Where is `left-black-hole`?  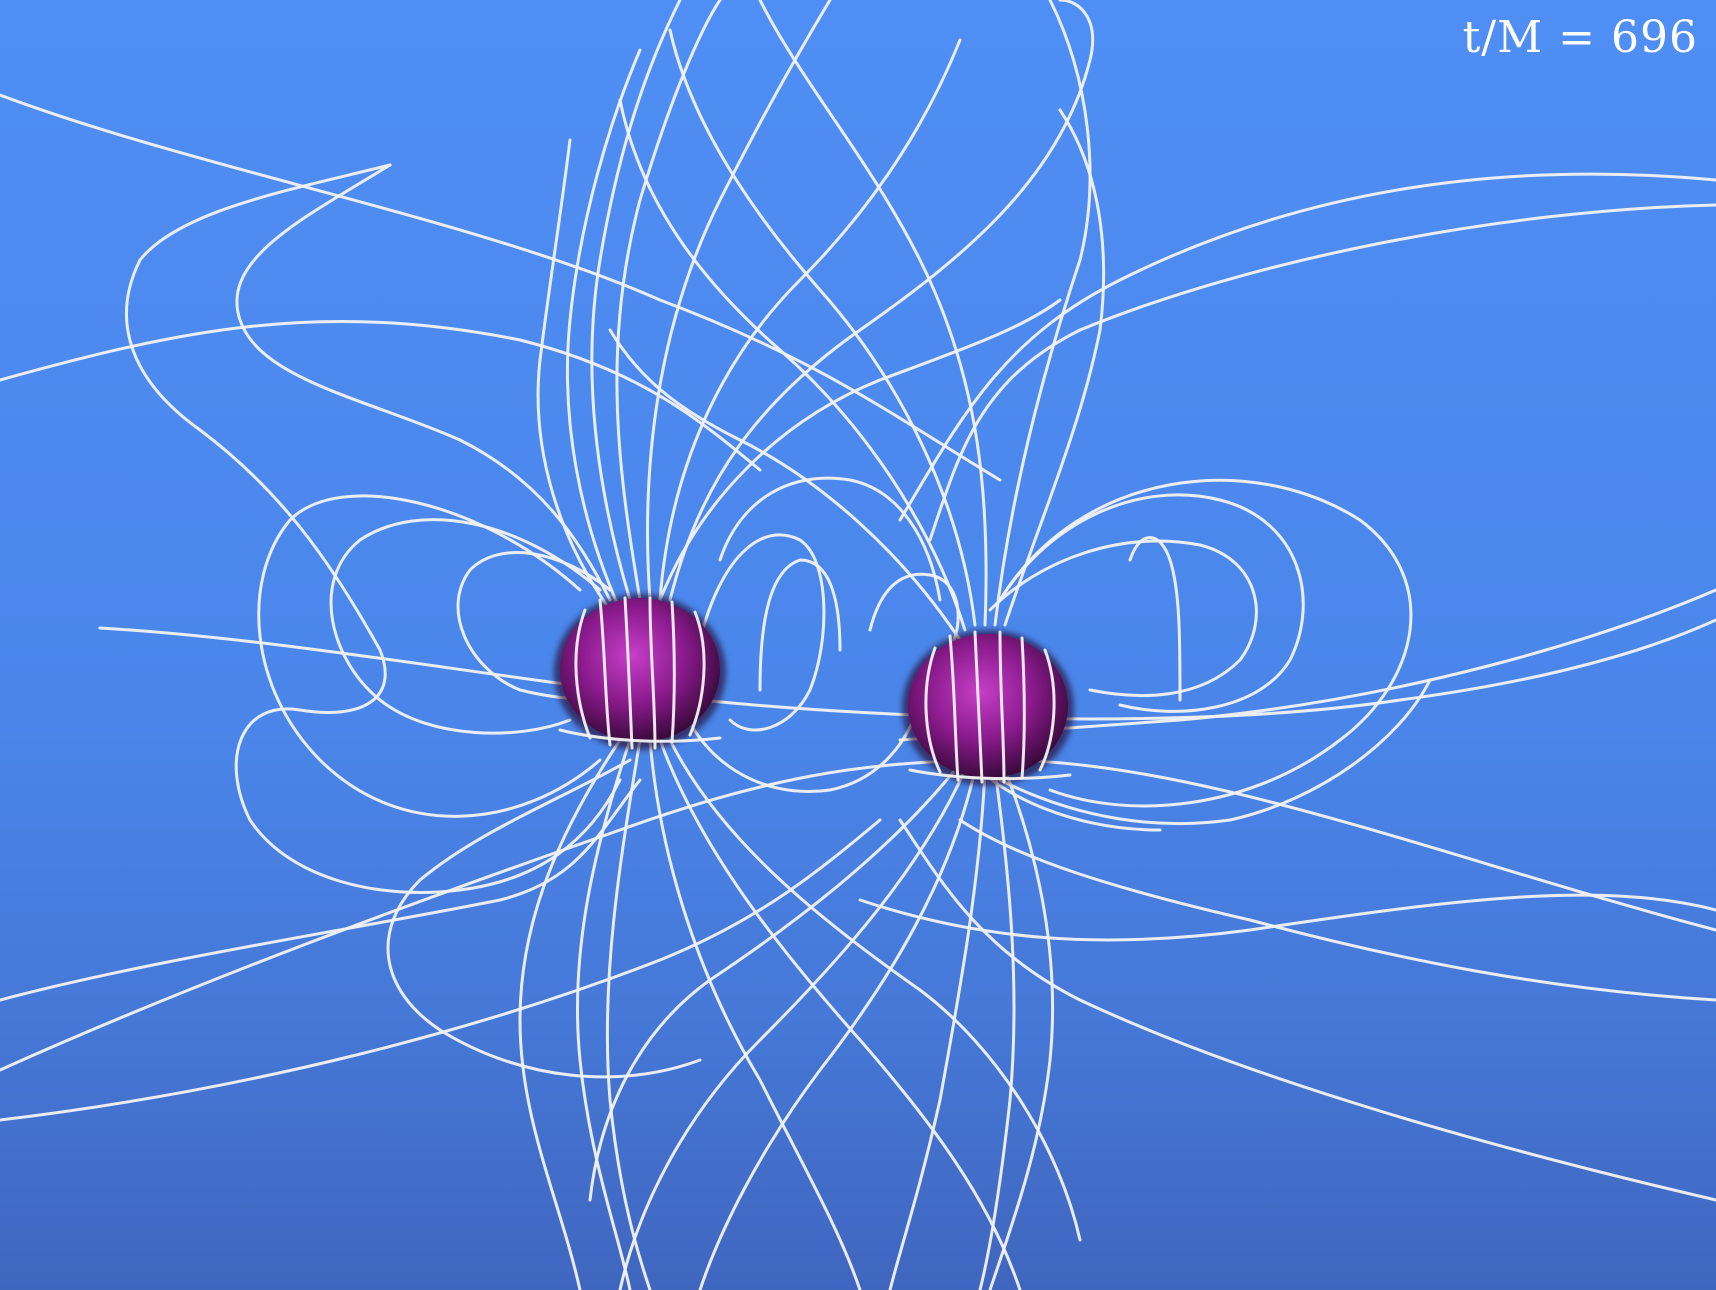
left-black-hole is located at coordinates (640, 672).